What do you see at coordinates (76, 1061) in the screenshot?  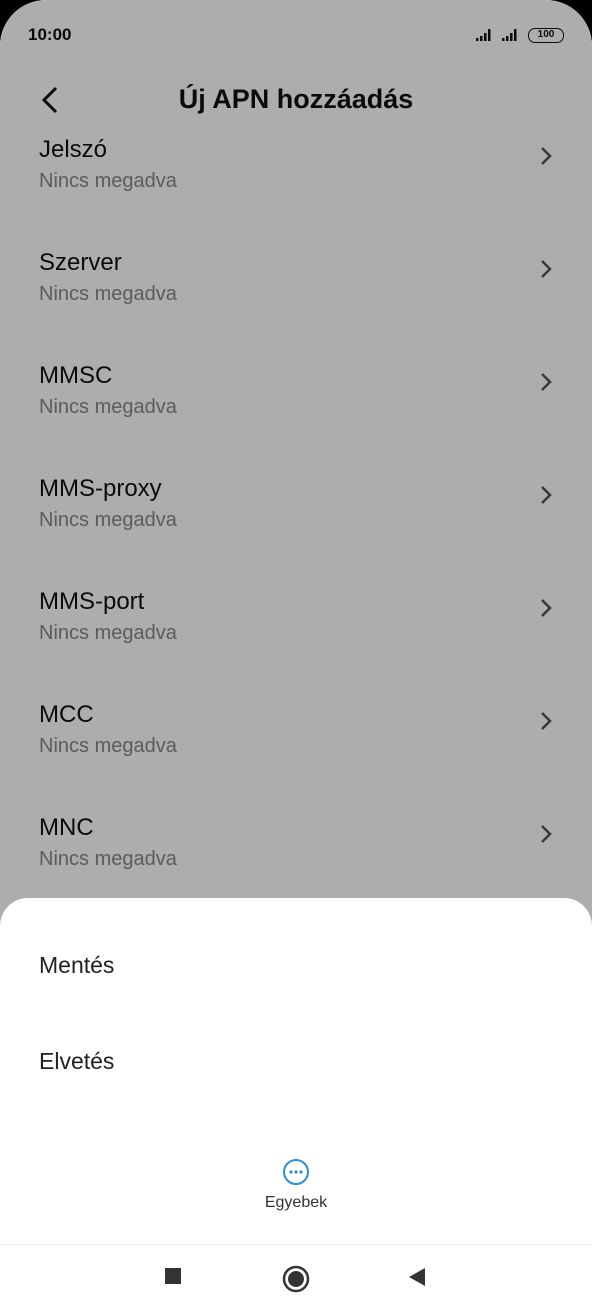 I see `discard-button: Elvetés` at bounding box center [76, 1061].